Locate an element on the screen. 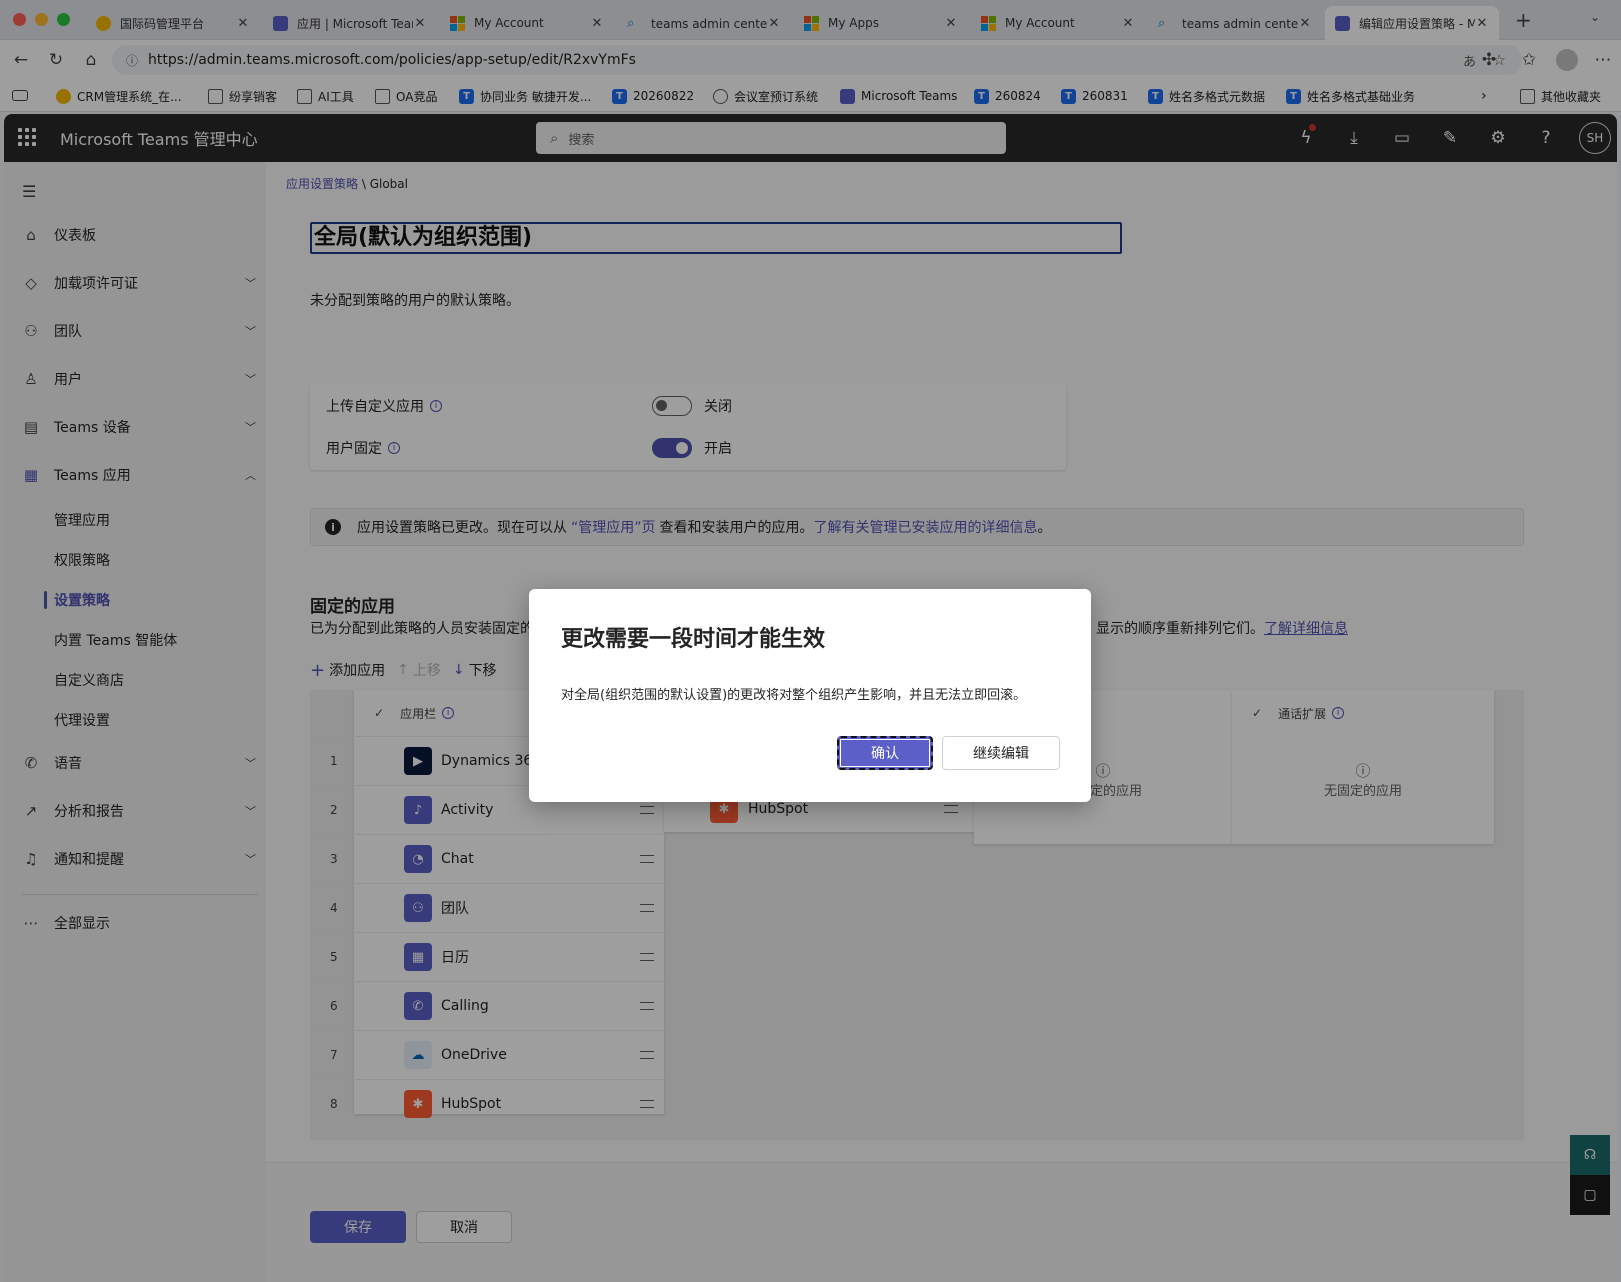  confirm-button: 确认 is located at coordinates (885, 753).